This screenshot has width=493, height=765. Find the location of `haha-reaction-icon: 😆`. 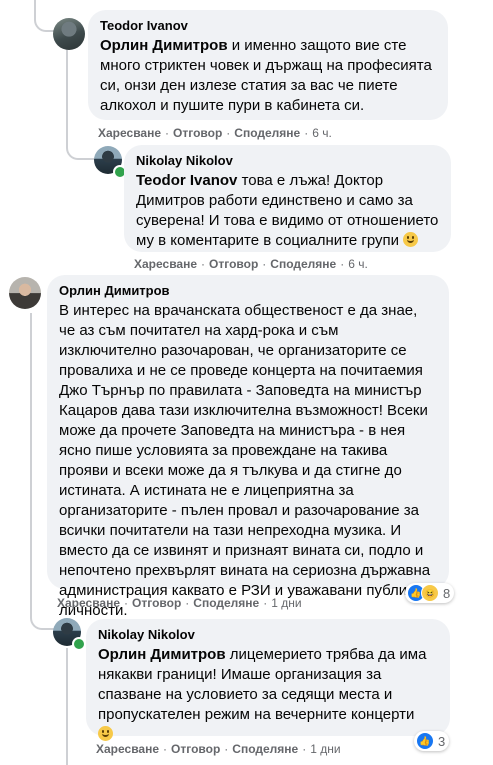

haha-reaction-icon: 😆 is located at coordinates (430, 593).